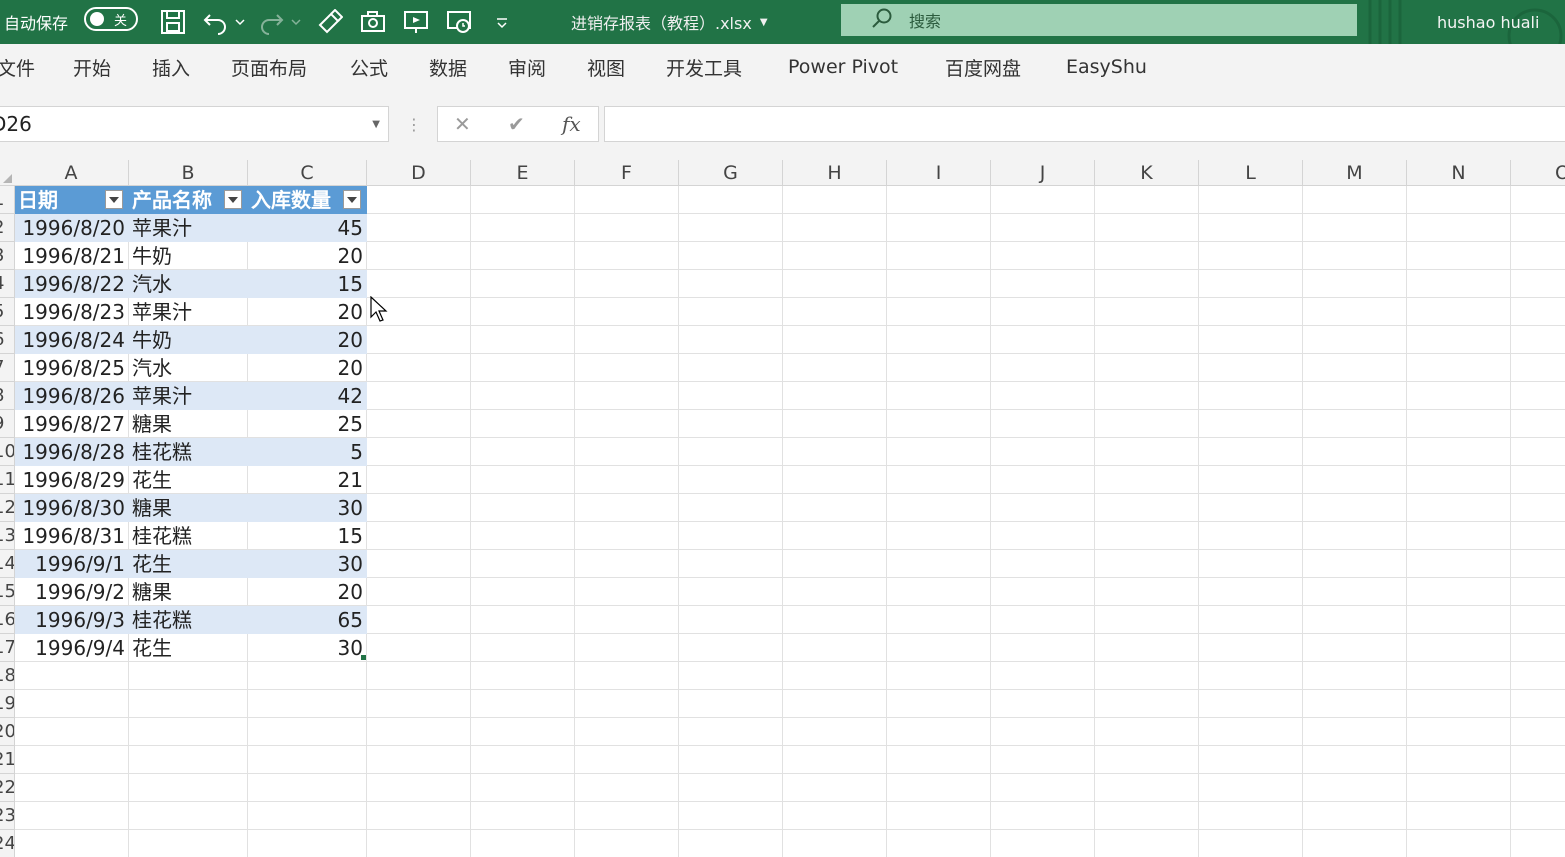 This screenshot has width=1565, height=857. I want to click on date-cell: 1996/8/27, so click(71, 424).